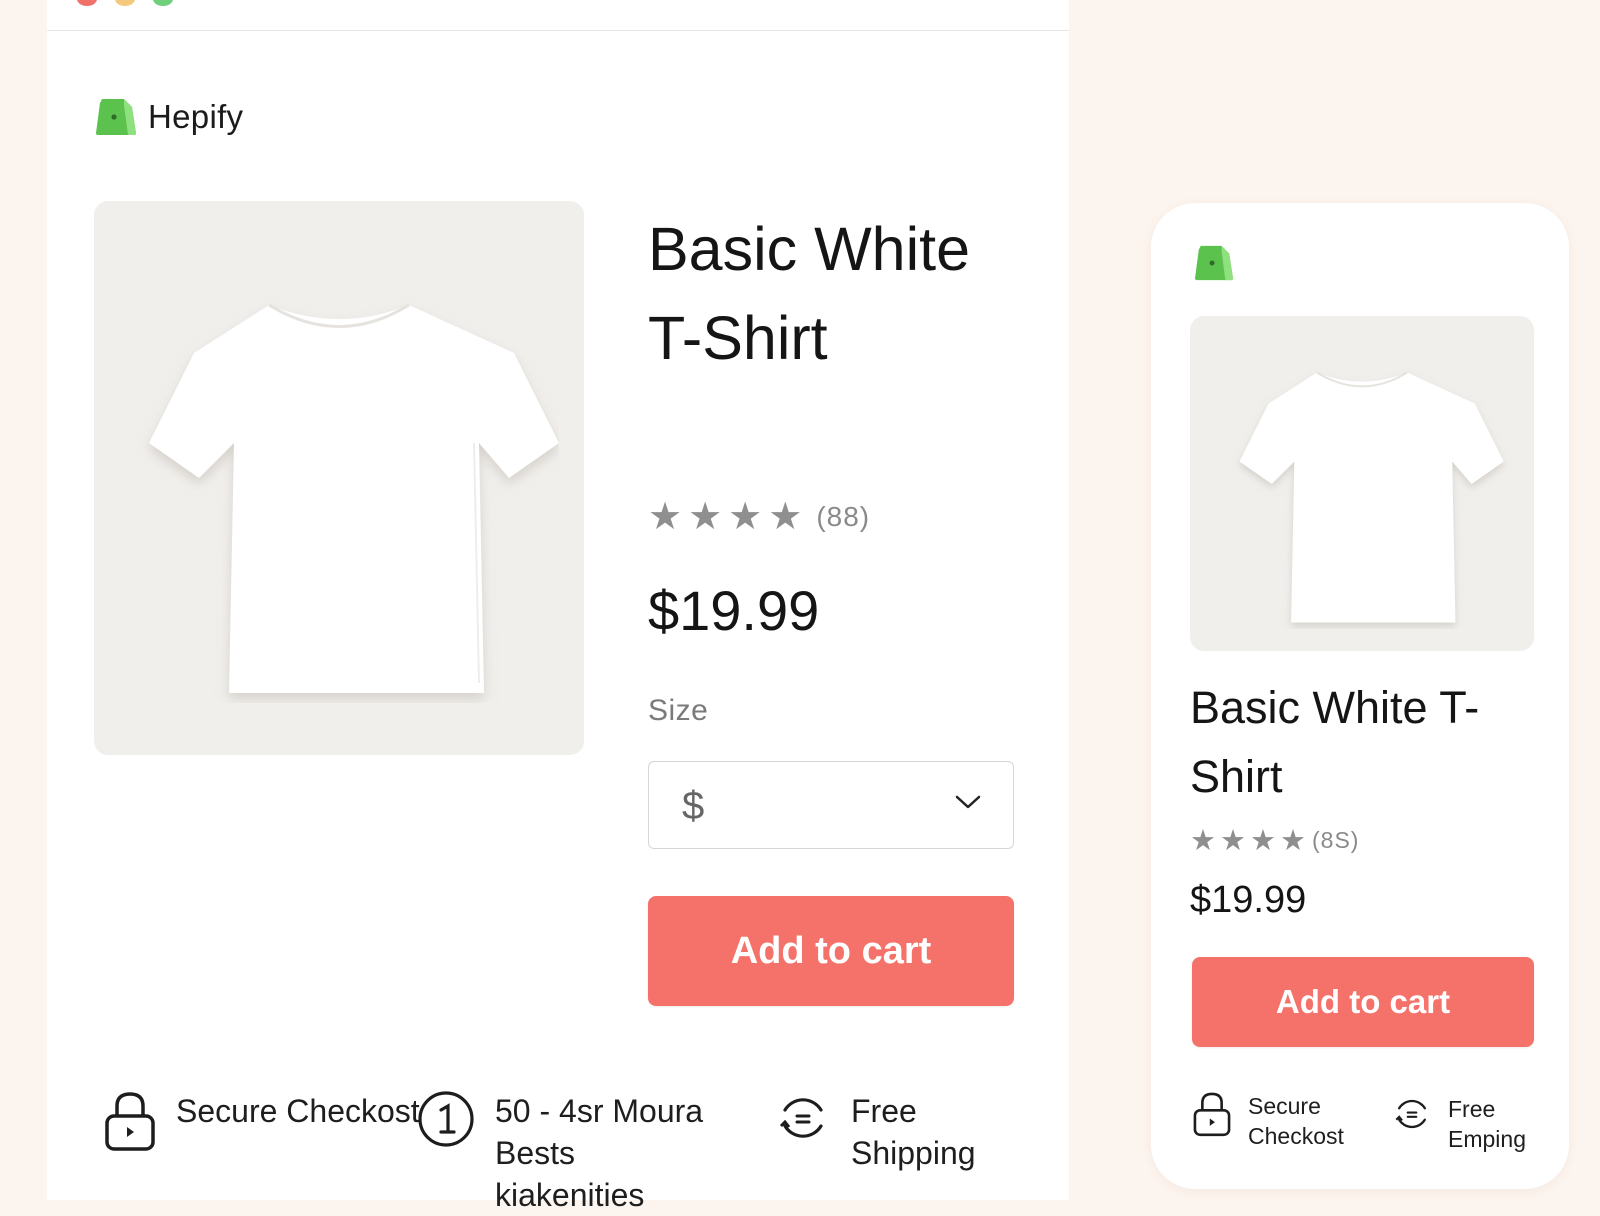  Describe the element at coordinates (163, 3) in the screenshot. I see `window-maximize-button` at that location.